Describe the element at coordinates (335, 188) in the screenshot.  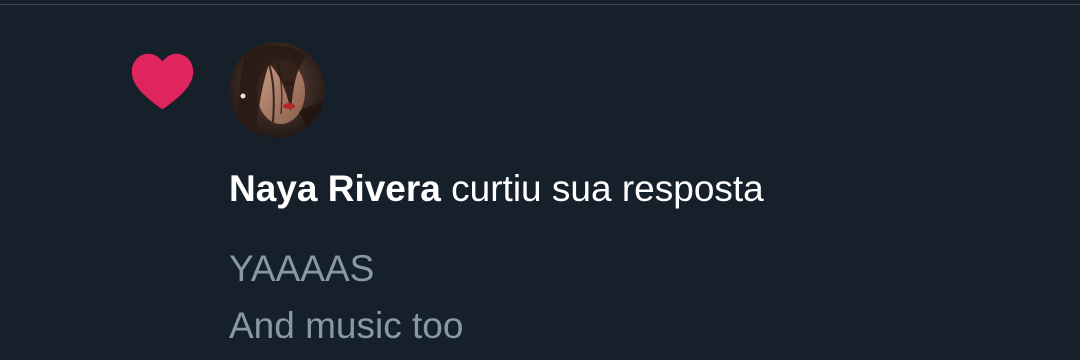
I see `actor-name: Naya Rivera` at that location.